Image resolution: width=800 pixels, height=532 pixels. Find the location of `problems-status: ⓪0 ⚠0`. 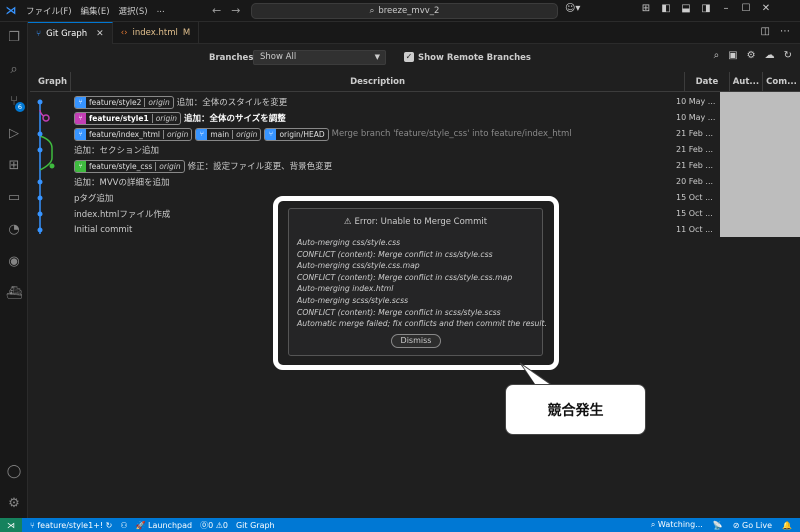

problems-status: ⓪0 ⚠0 is located at coordinates (214, 525).